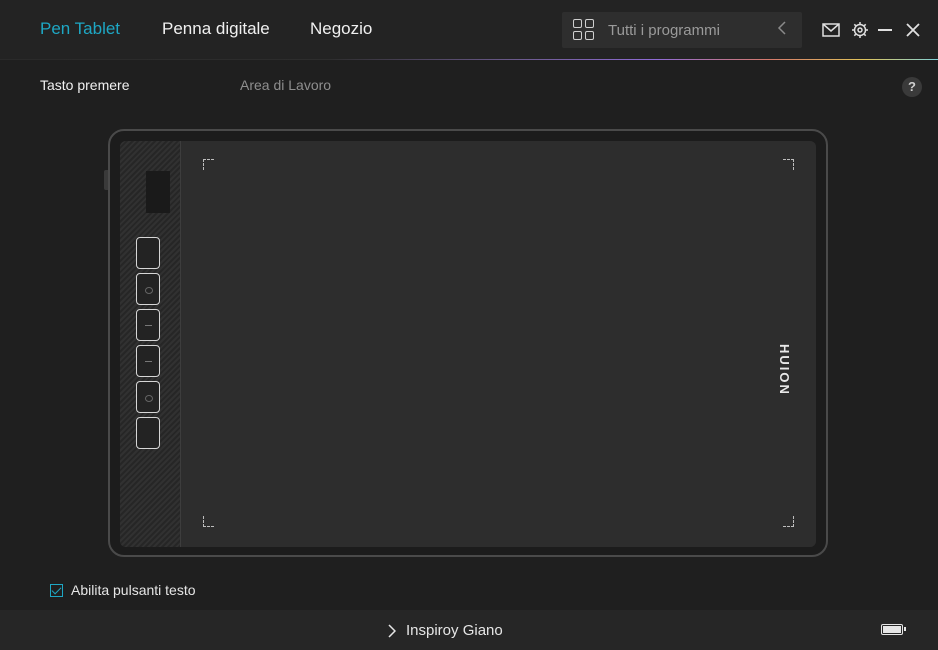 The image size is (938, 650). Describe the element at coordinates (784, 370) in the screenshot. I see `brand-logo: HUION` at that location.